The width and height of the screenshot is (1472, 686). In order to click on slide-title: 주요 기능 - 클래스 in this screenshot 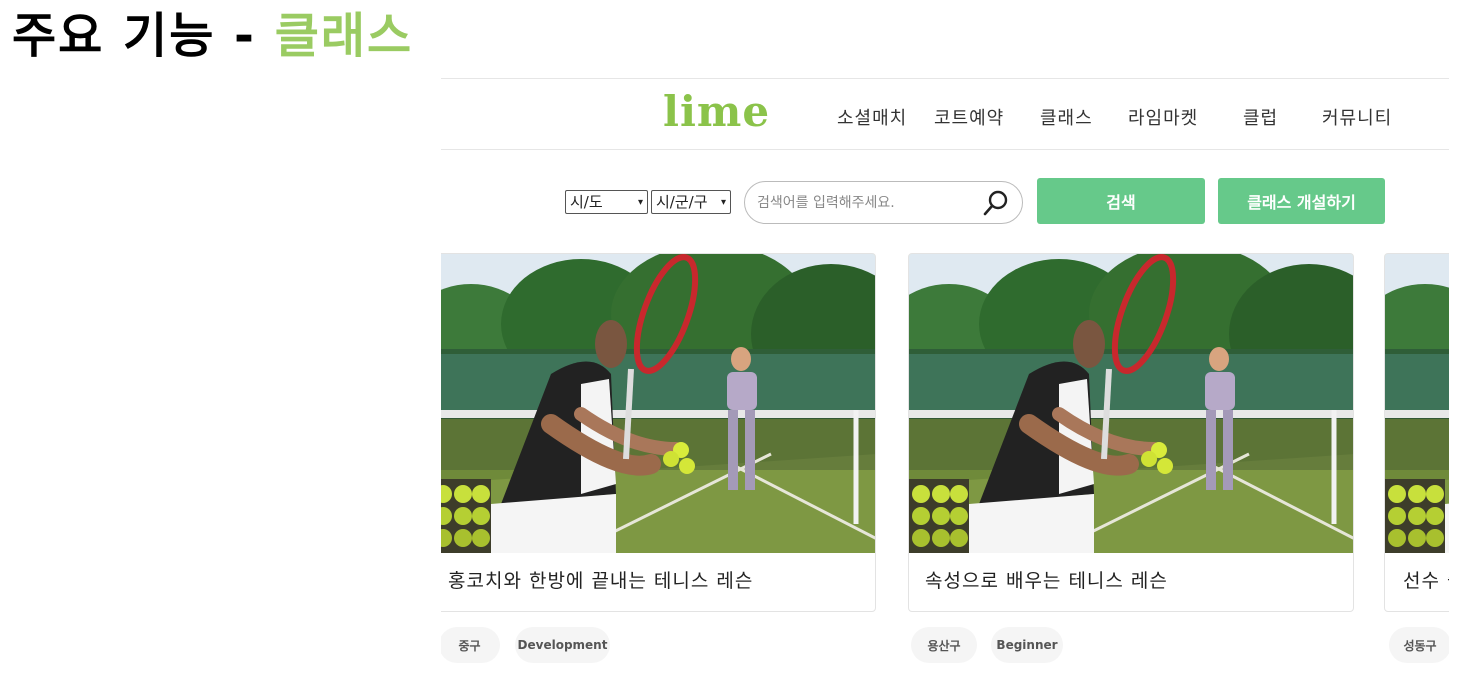, I will do `click(212, 36)`.